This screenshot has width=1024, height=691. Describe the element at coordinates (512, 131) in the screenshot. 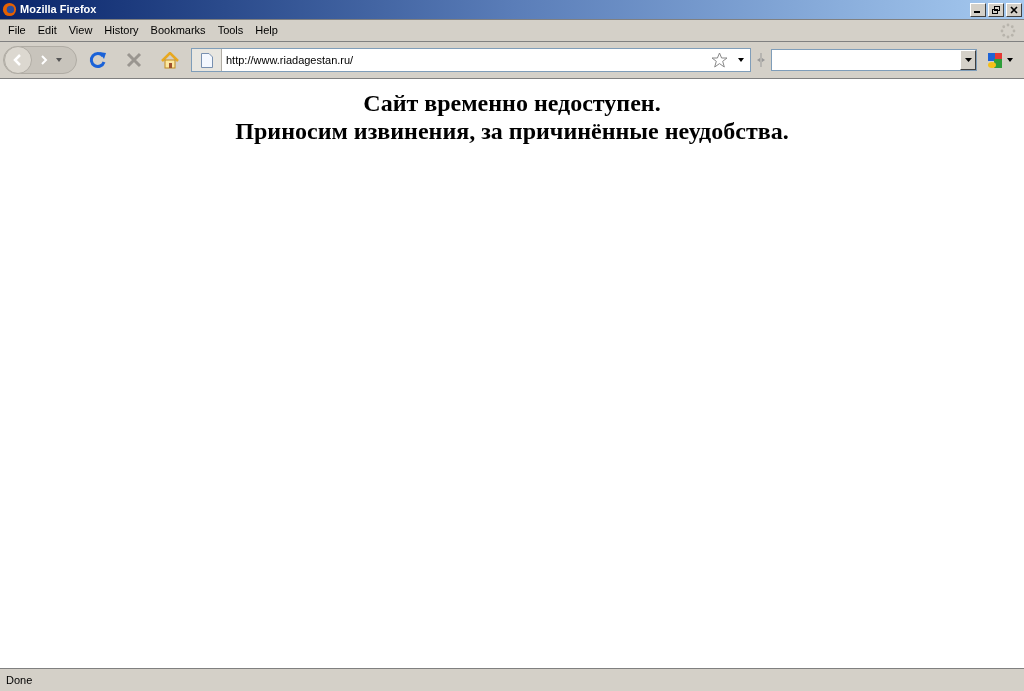

I see `heading: Приносим извинения, за причинённые неудобства.` at that location.